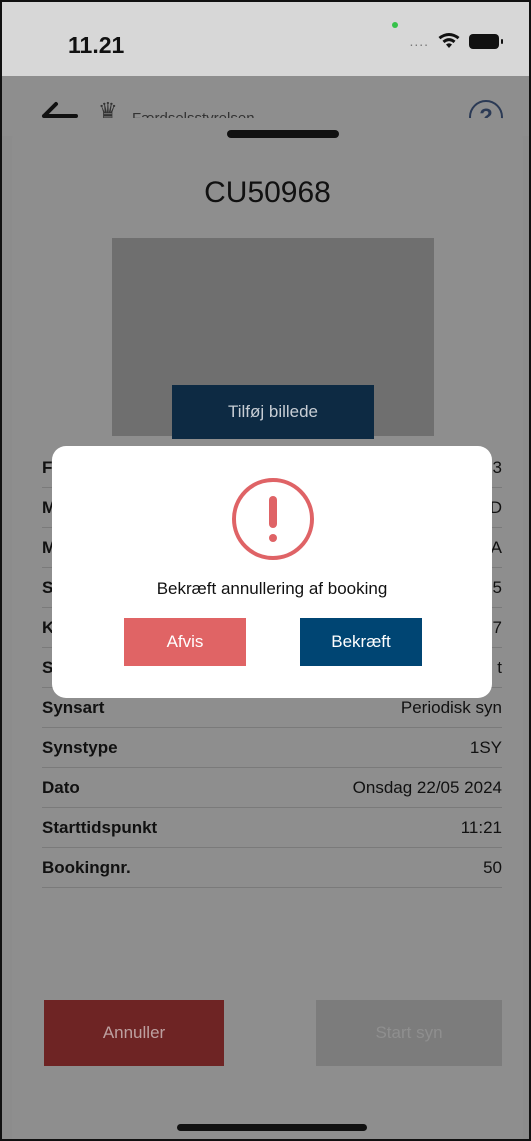 This screenshot has width=531, height=1141. What do you see at coordinates (272, 748) in the screenshot?
I see `detail-row-synstype: Synstype 1SY` at bounding box center [272, 748].